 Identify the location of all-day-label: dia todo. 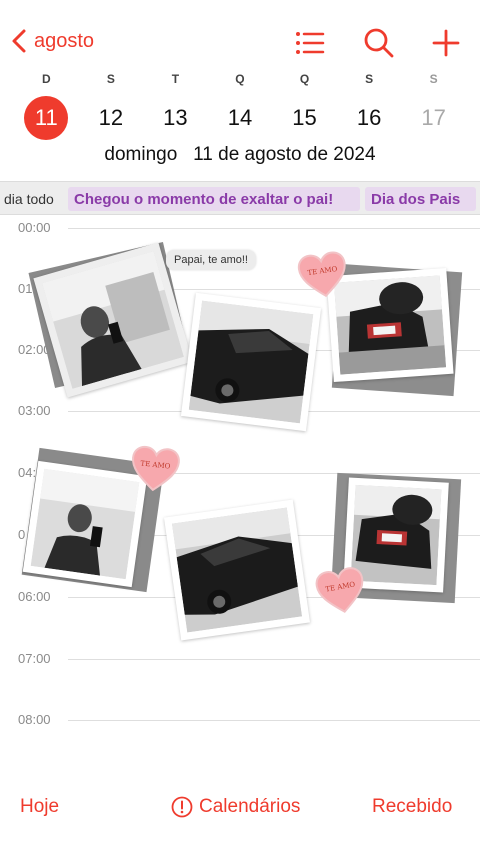
(29, 199).